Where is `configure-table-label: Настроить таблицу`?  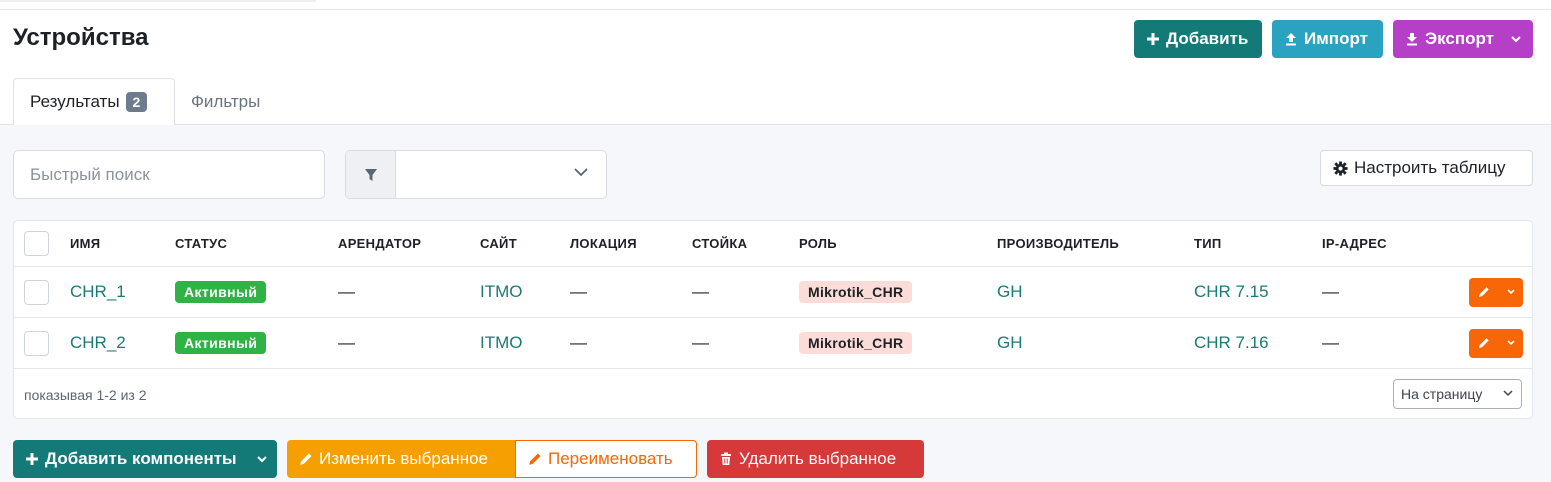 configure-table-label: Настроить таблицу is located at coordinates (1430, 167).